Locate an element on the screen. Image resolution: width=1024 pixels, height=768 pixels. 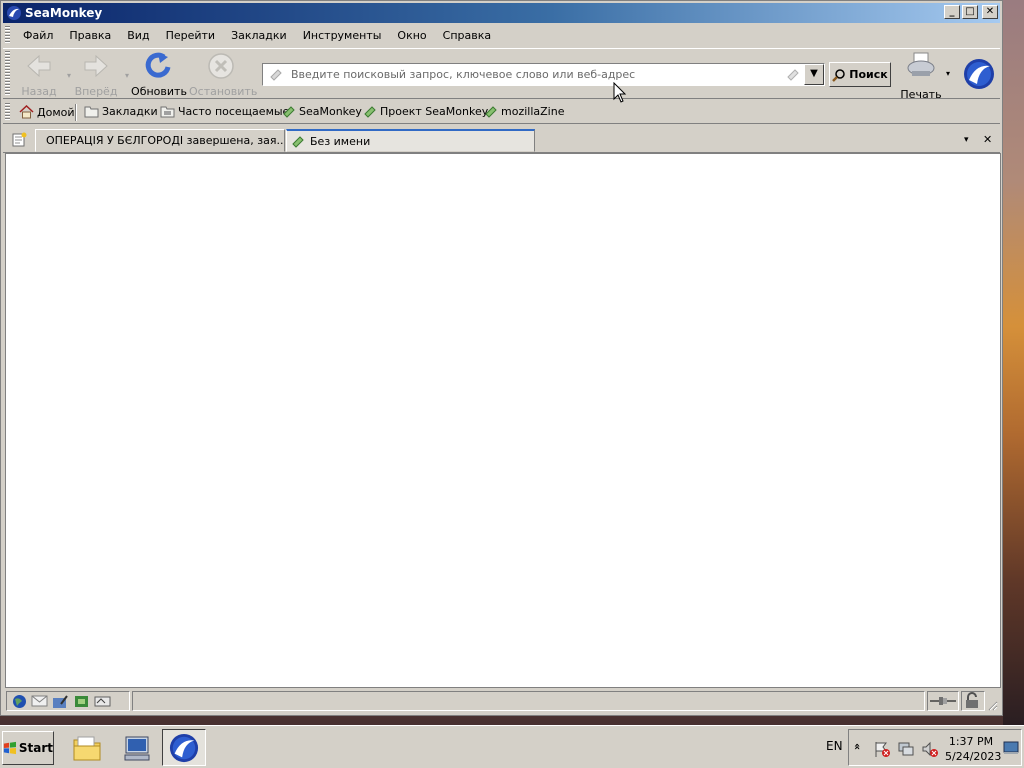
clock: 1:37 PM 5/24/2023 is located at coordinates (973, 749).